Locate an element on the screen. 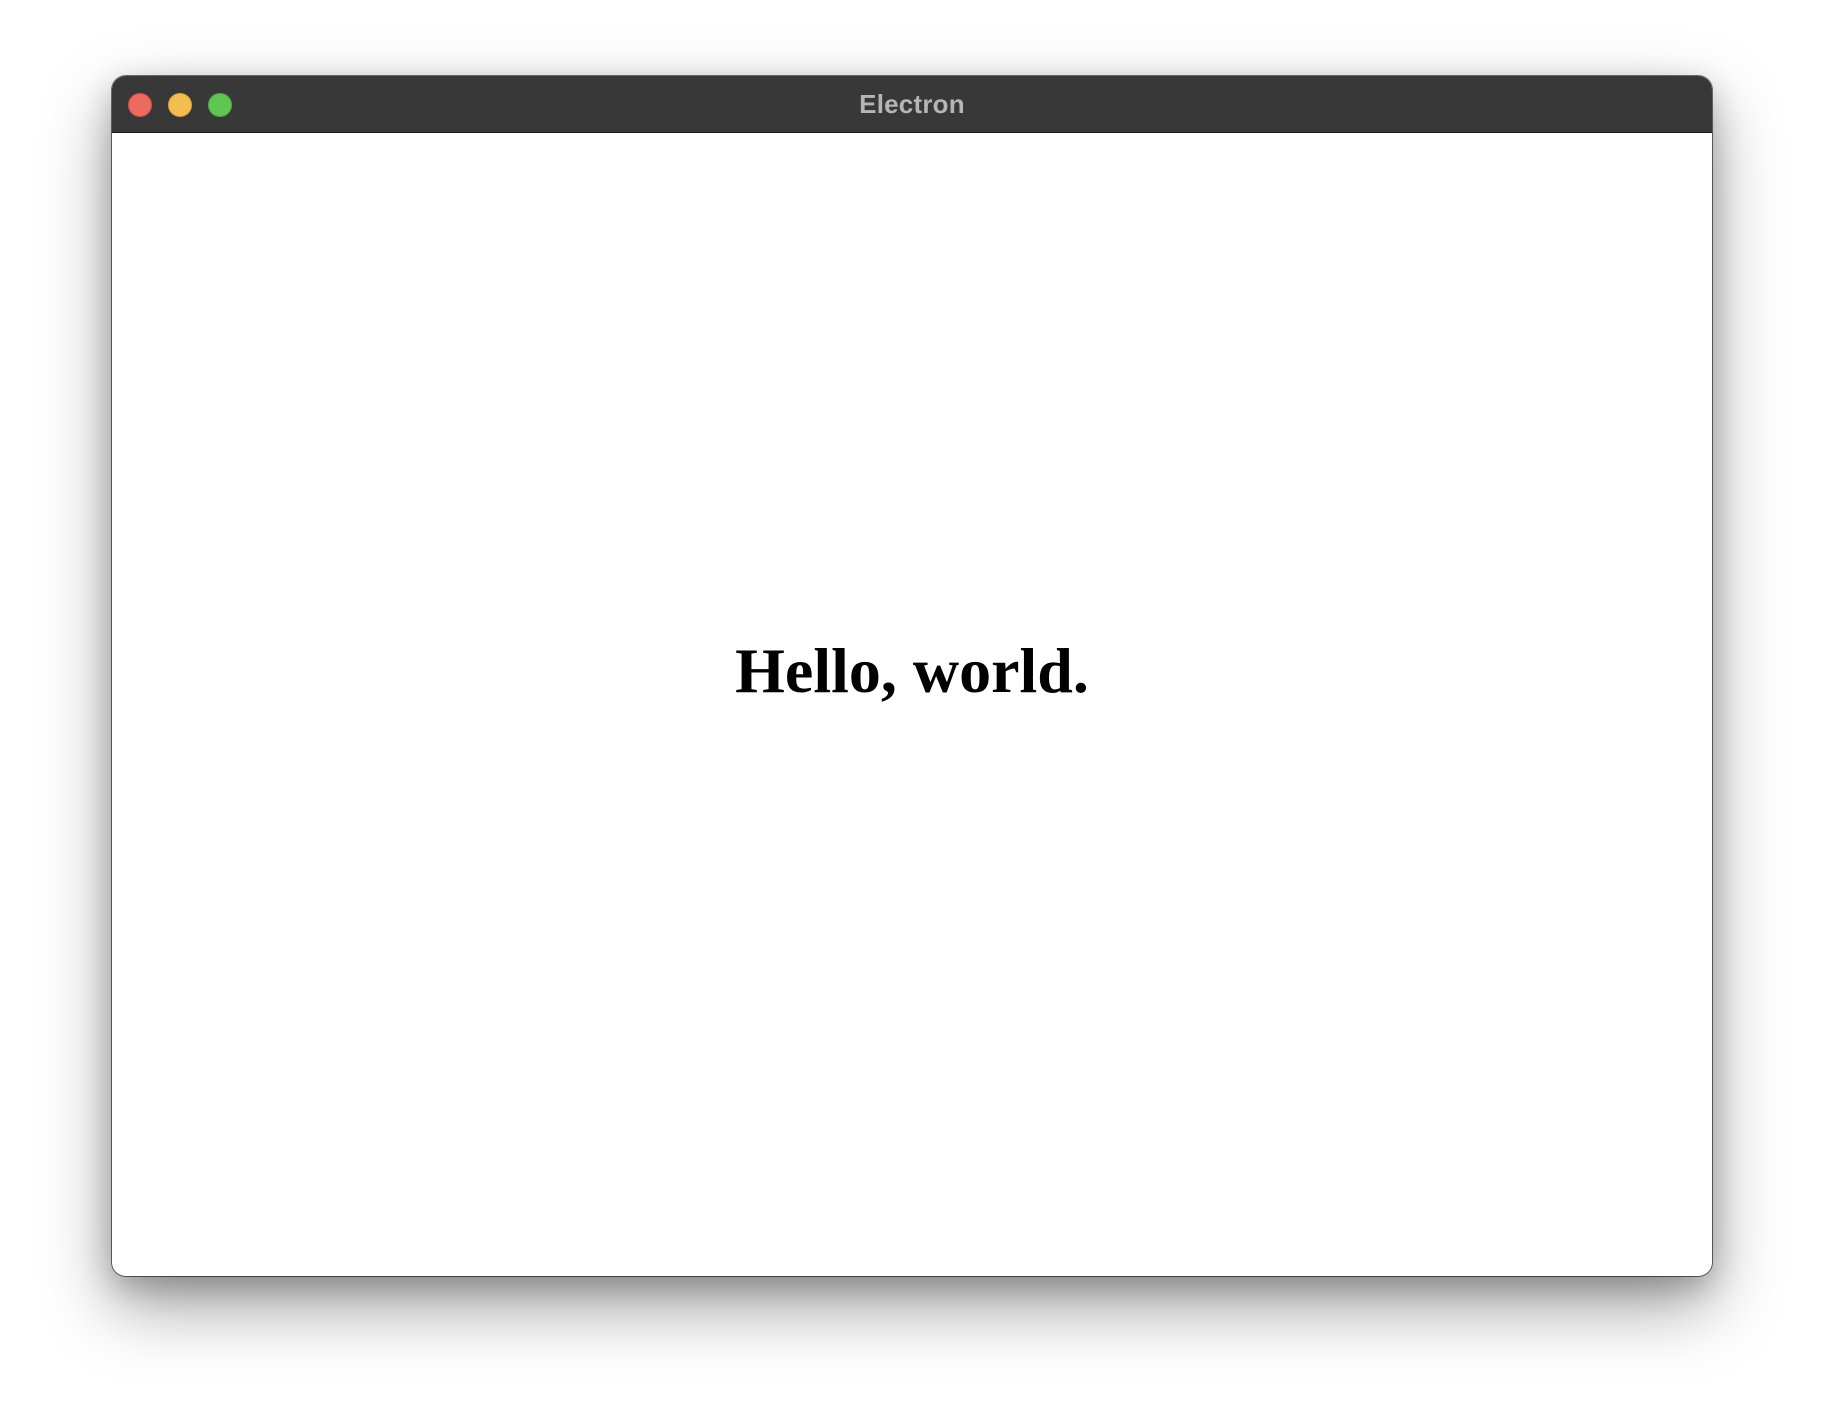  hello-heading: Hello, world. is located at coordinates (912, 670).